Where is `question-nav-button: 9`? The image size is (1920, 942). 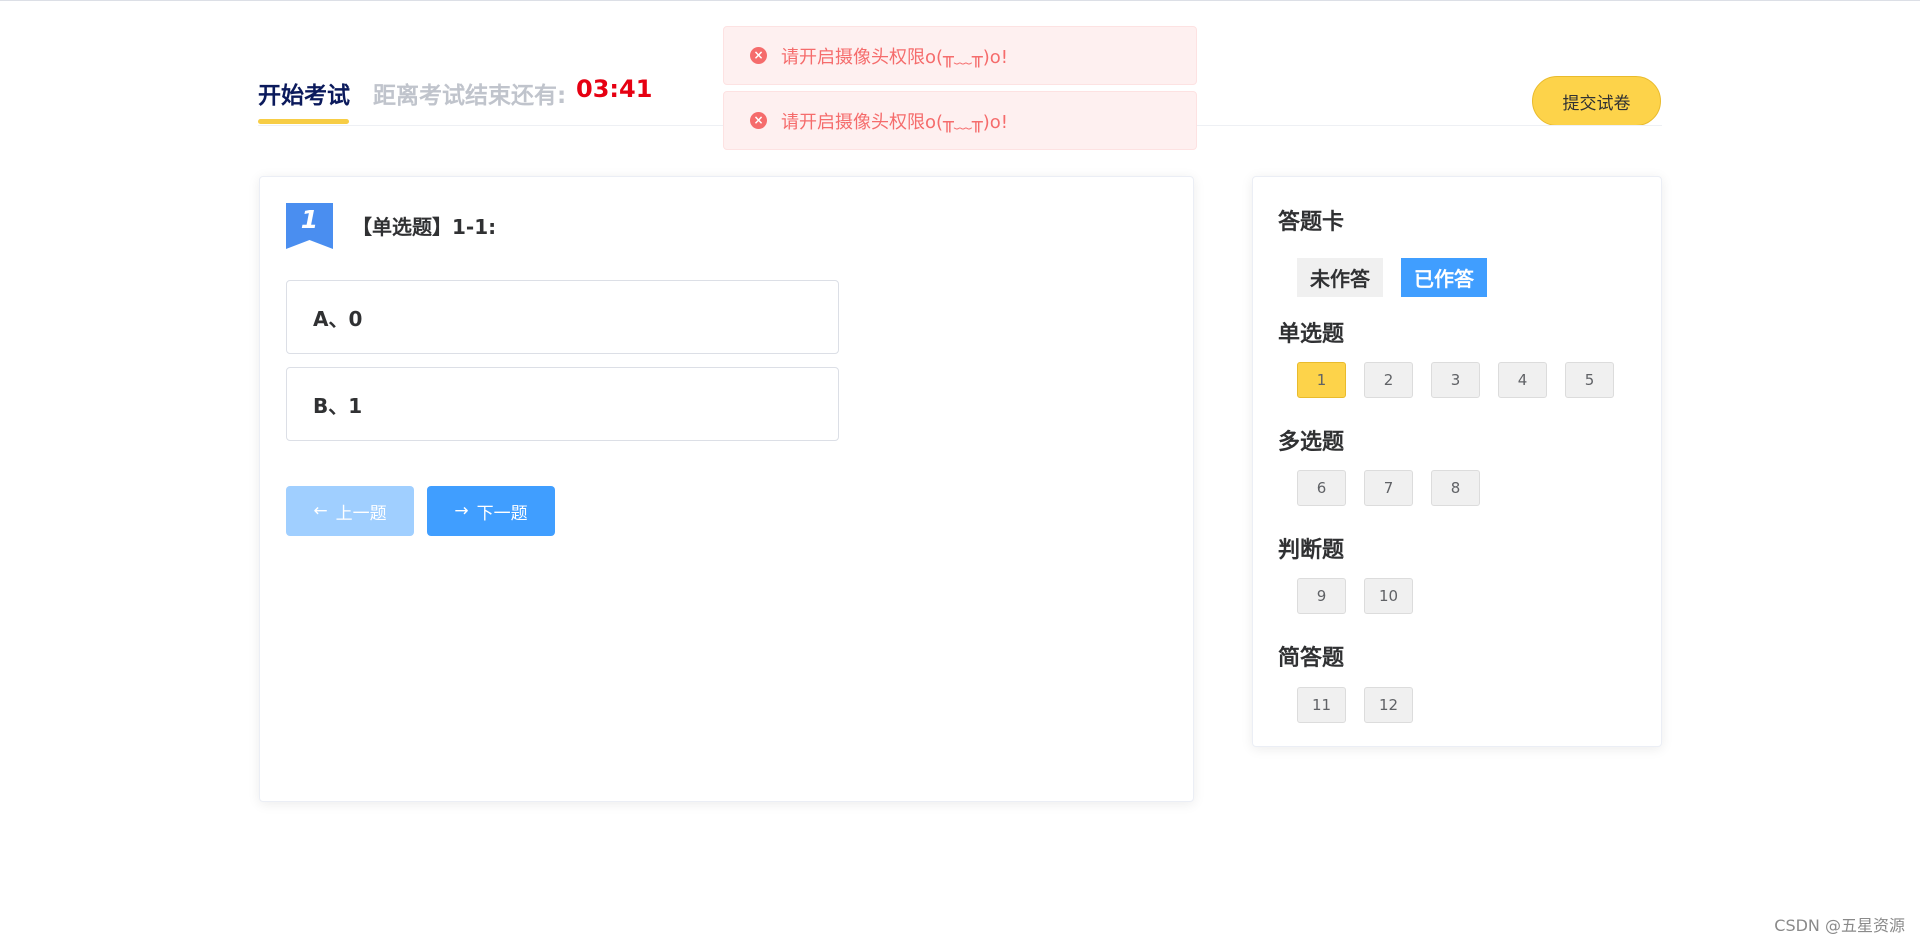
question-nav-button: 9 is located at coordinates (1321, 596).